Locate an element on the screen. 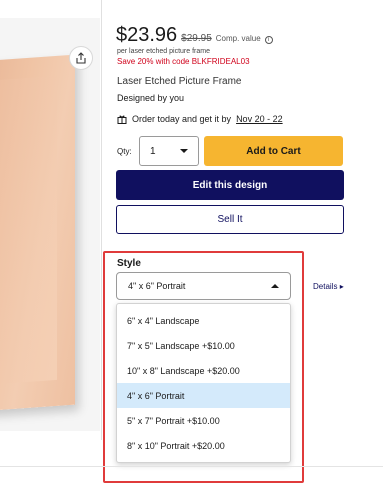  qty-value: 1 is located at coordinates (153, 151).